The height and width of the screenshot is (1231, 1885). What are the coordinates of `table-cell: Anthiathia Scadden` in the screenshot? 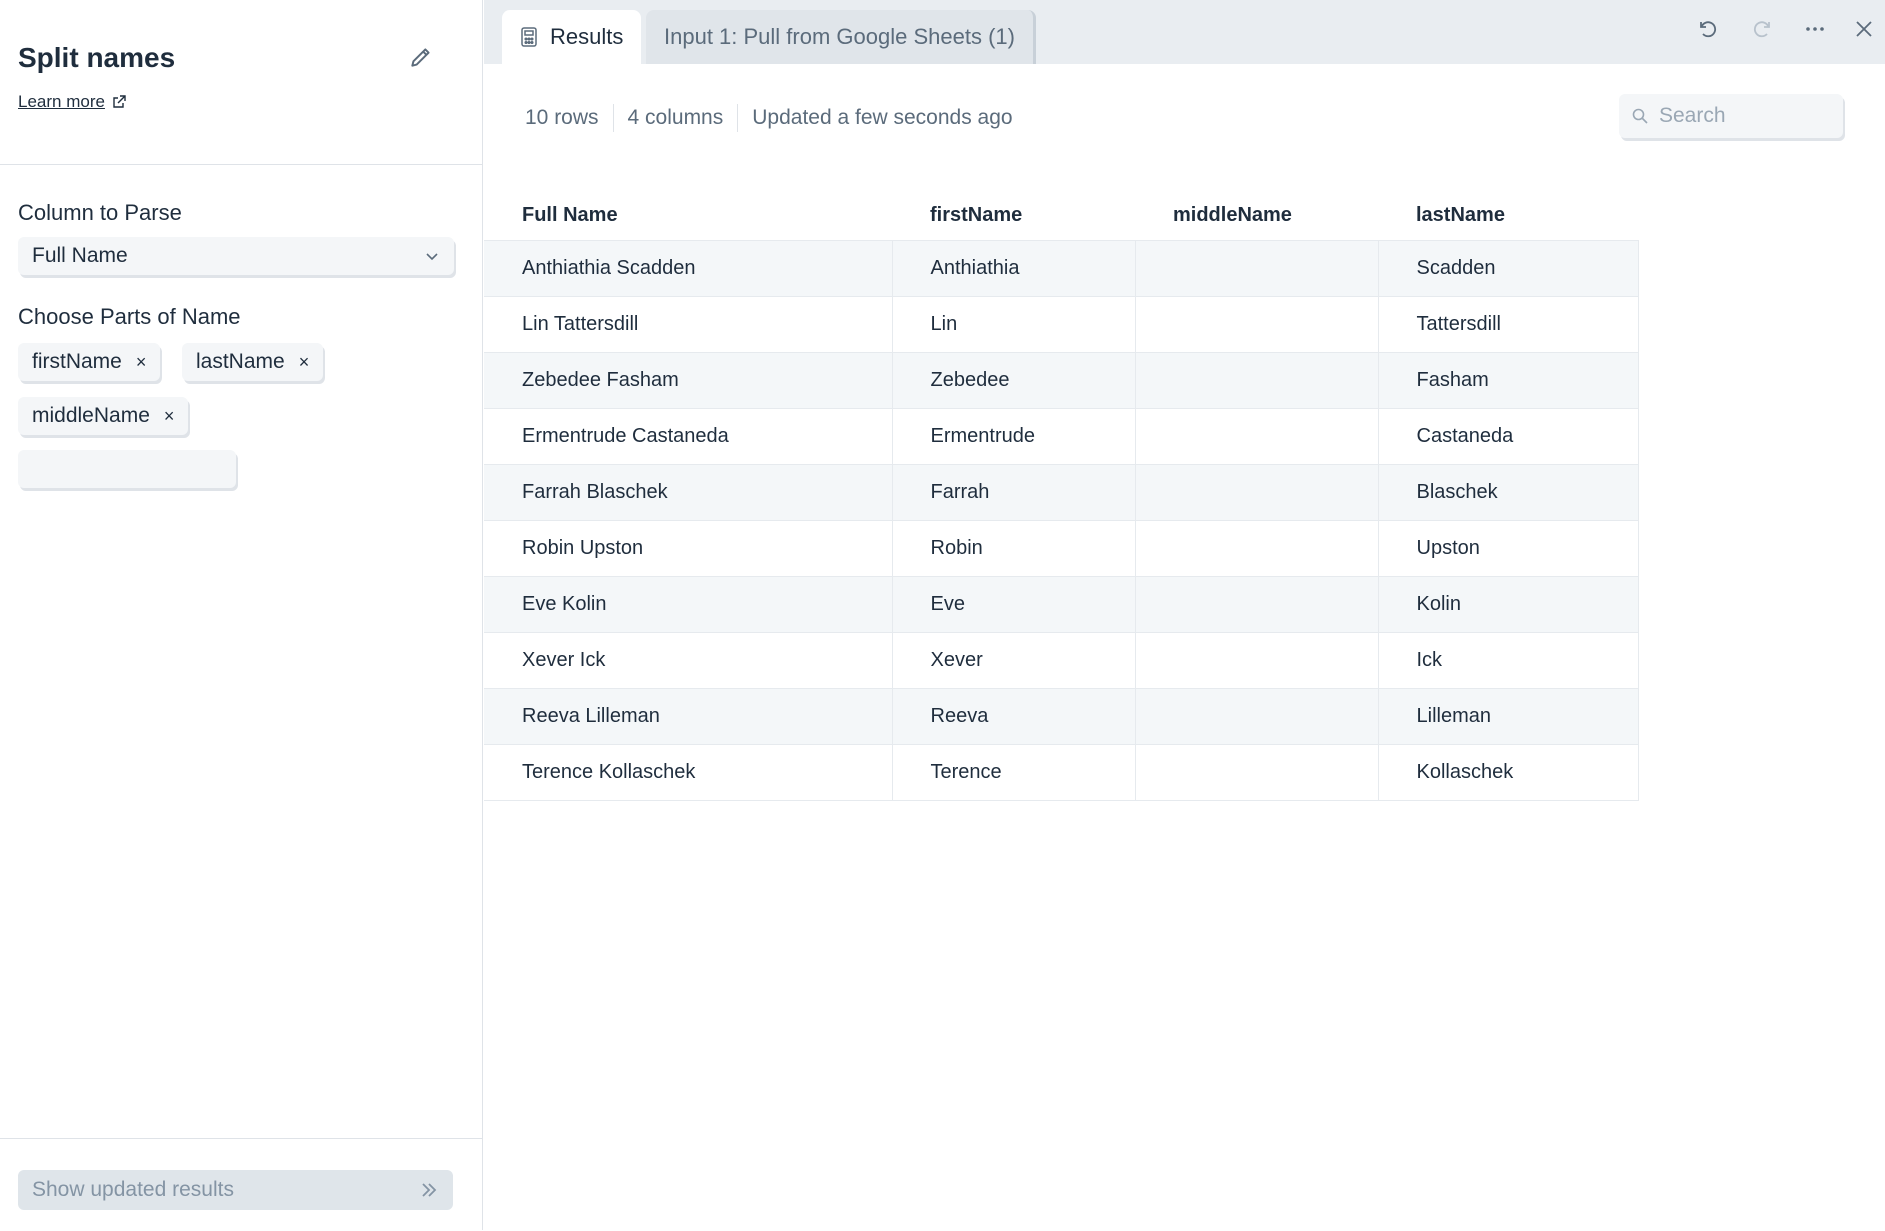 It's located at (688, 268).